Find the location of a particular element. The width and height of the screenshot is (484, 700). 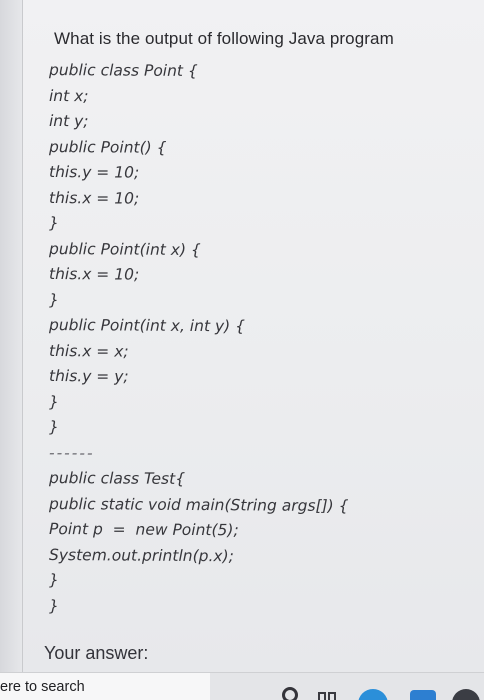

code-line: Point p = new Point(5); is located at coordinates (144, 530).